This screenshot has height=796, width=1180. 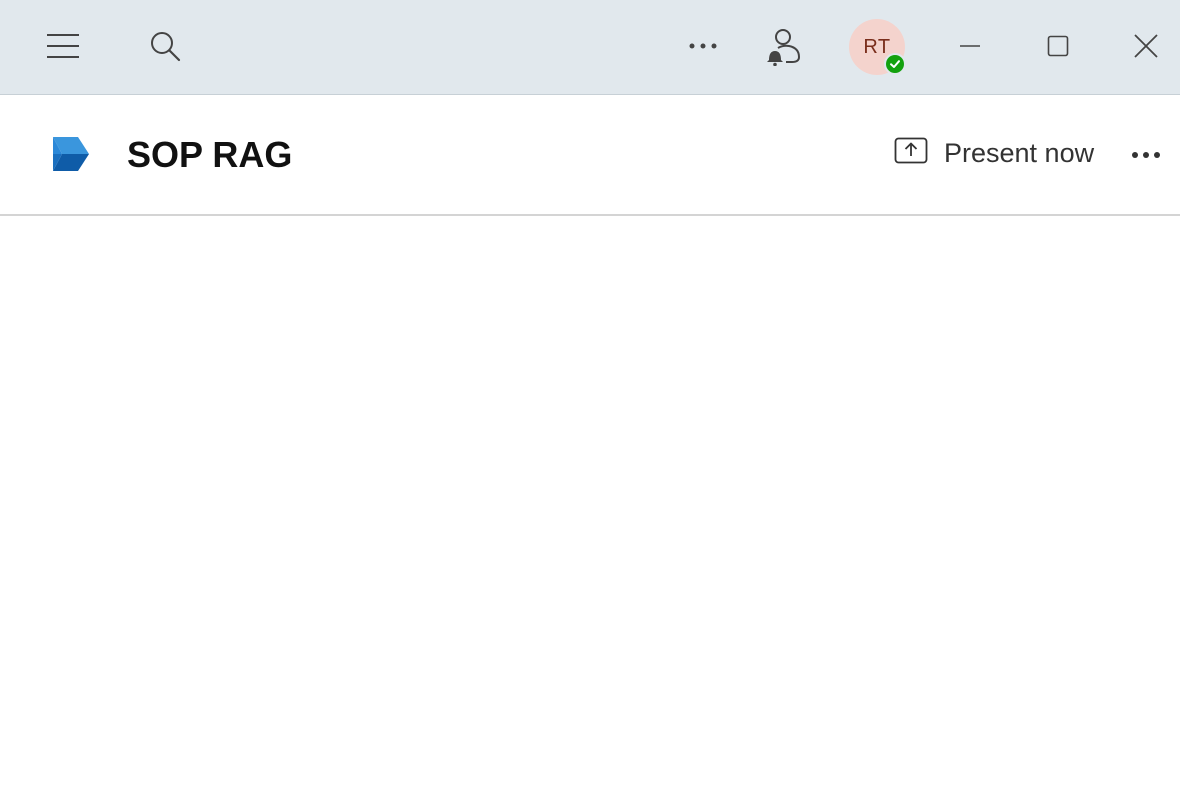 What do you see at coordinates (1019, 152) in the screenshot?
I see `present-now-label: Present now` at bounding box center [1019, 152].